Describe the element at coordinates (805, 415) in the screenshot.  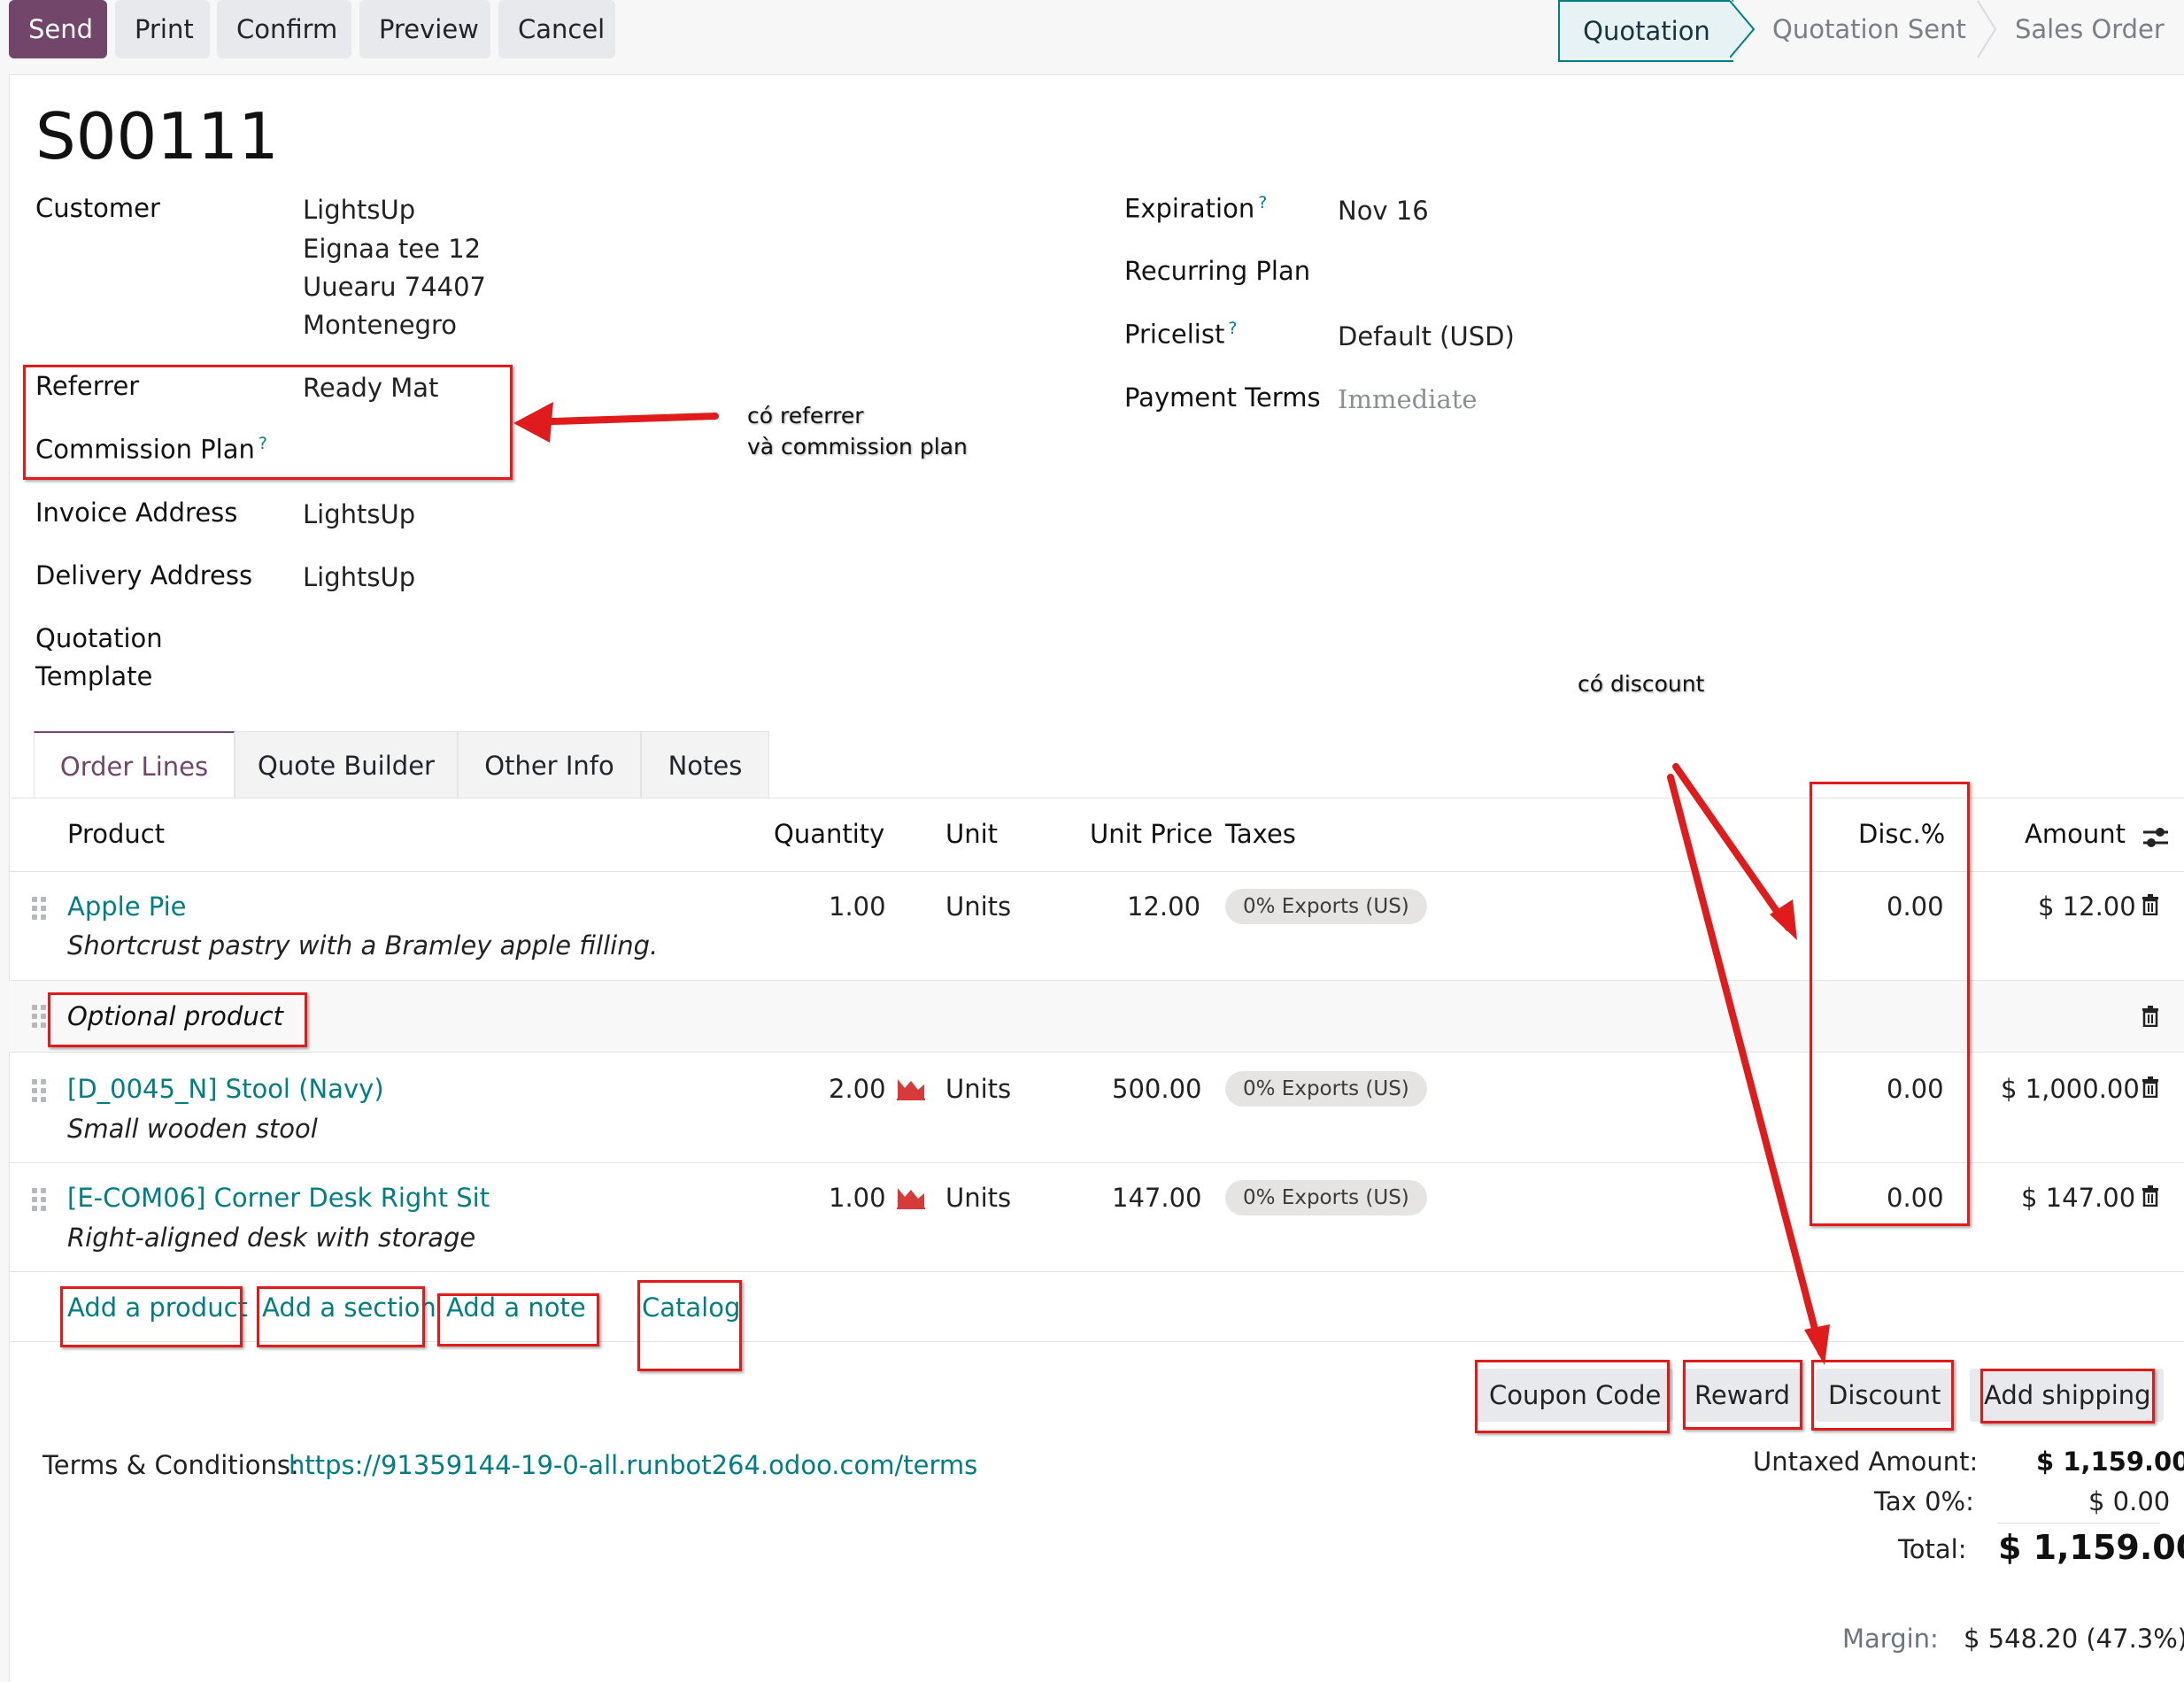
I see `annotation-referrer-text-1: có referrer` at that location.